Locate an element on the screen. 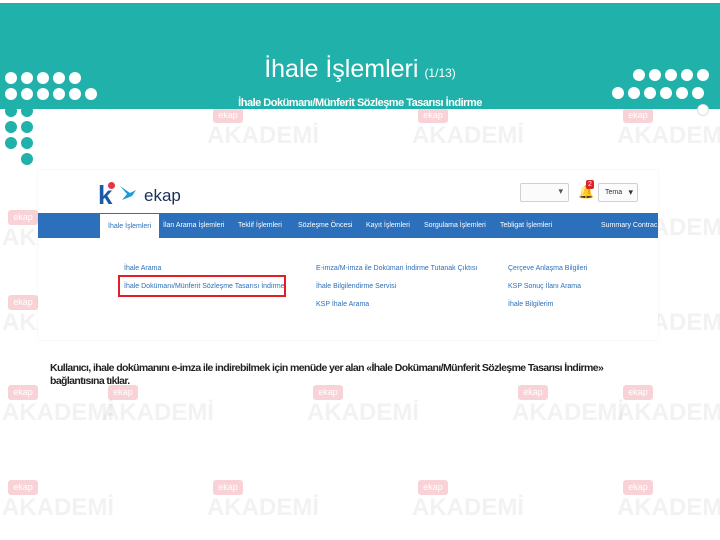 The image size is (720, 540). language-dropdown: ▾ is located at coordinates (544, 192).